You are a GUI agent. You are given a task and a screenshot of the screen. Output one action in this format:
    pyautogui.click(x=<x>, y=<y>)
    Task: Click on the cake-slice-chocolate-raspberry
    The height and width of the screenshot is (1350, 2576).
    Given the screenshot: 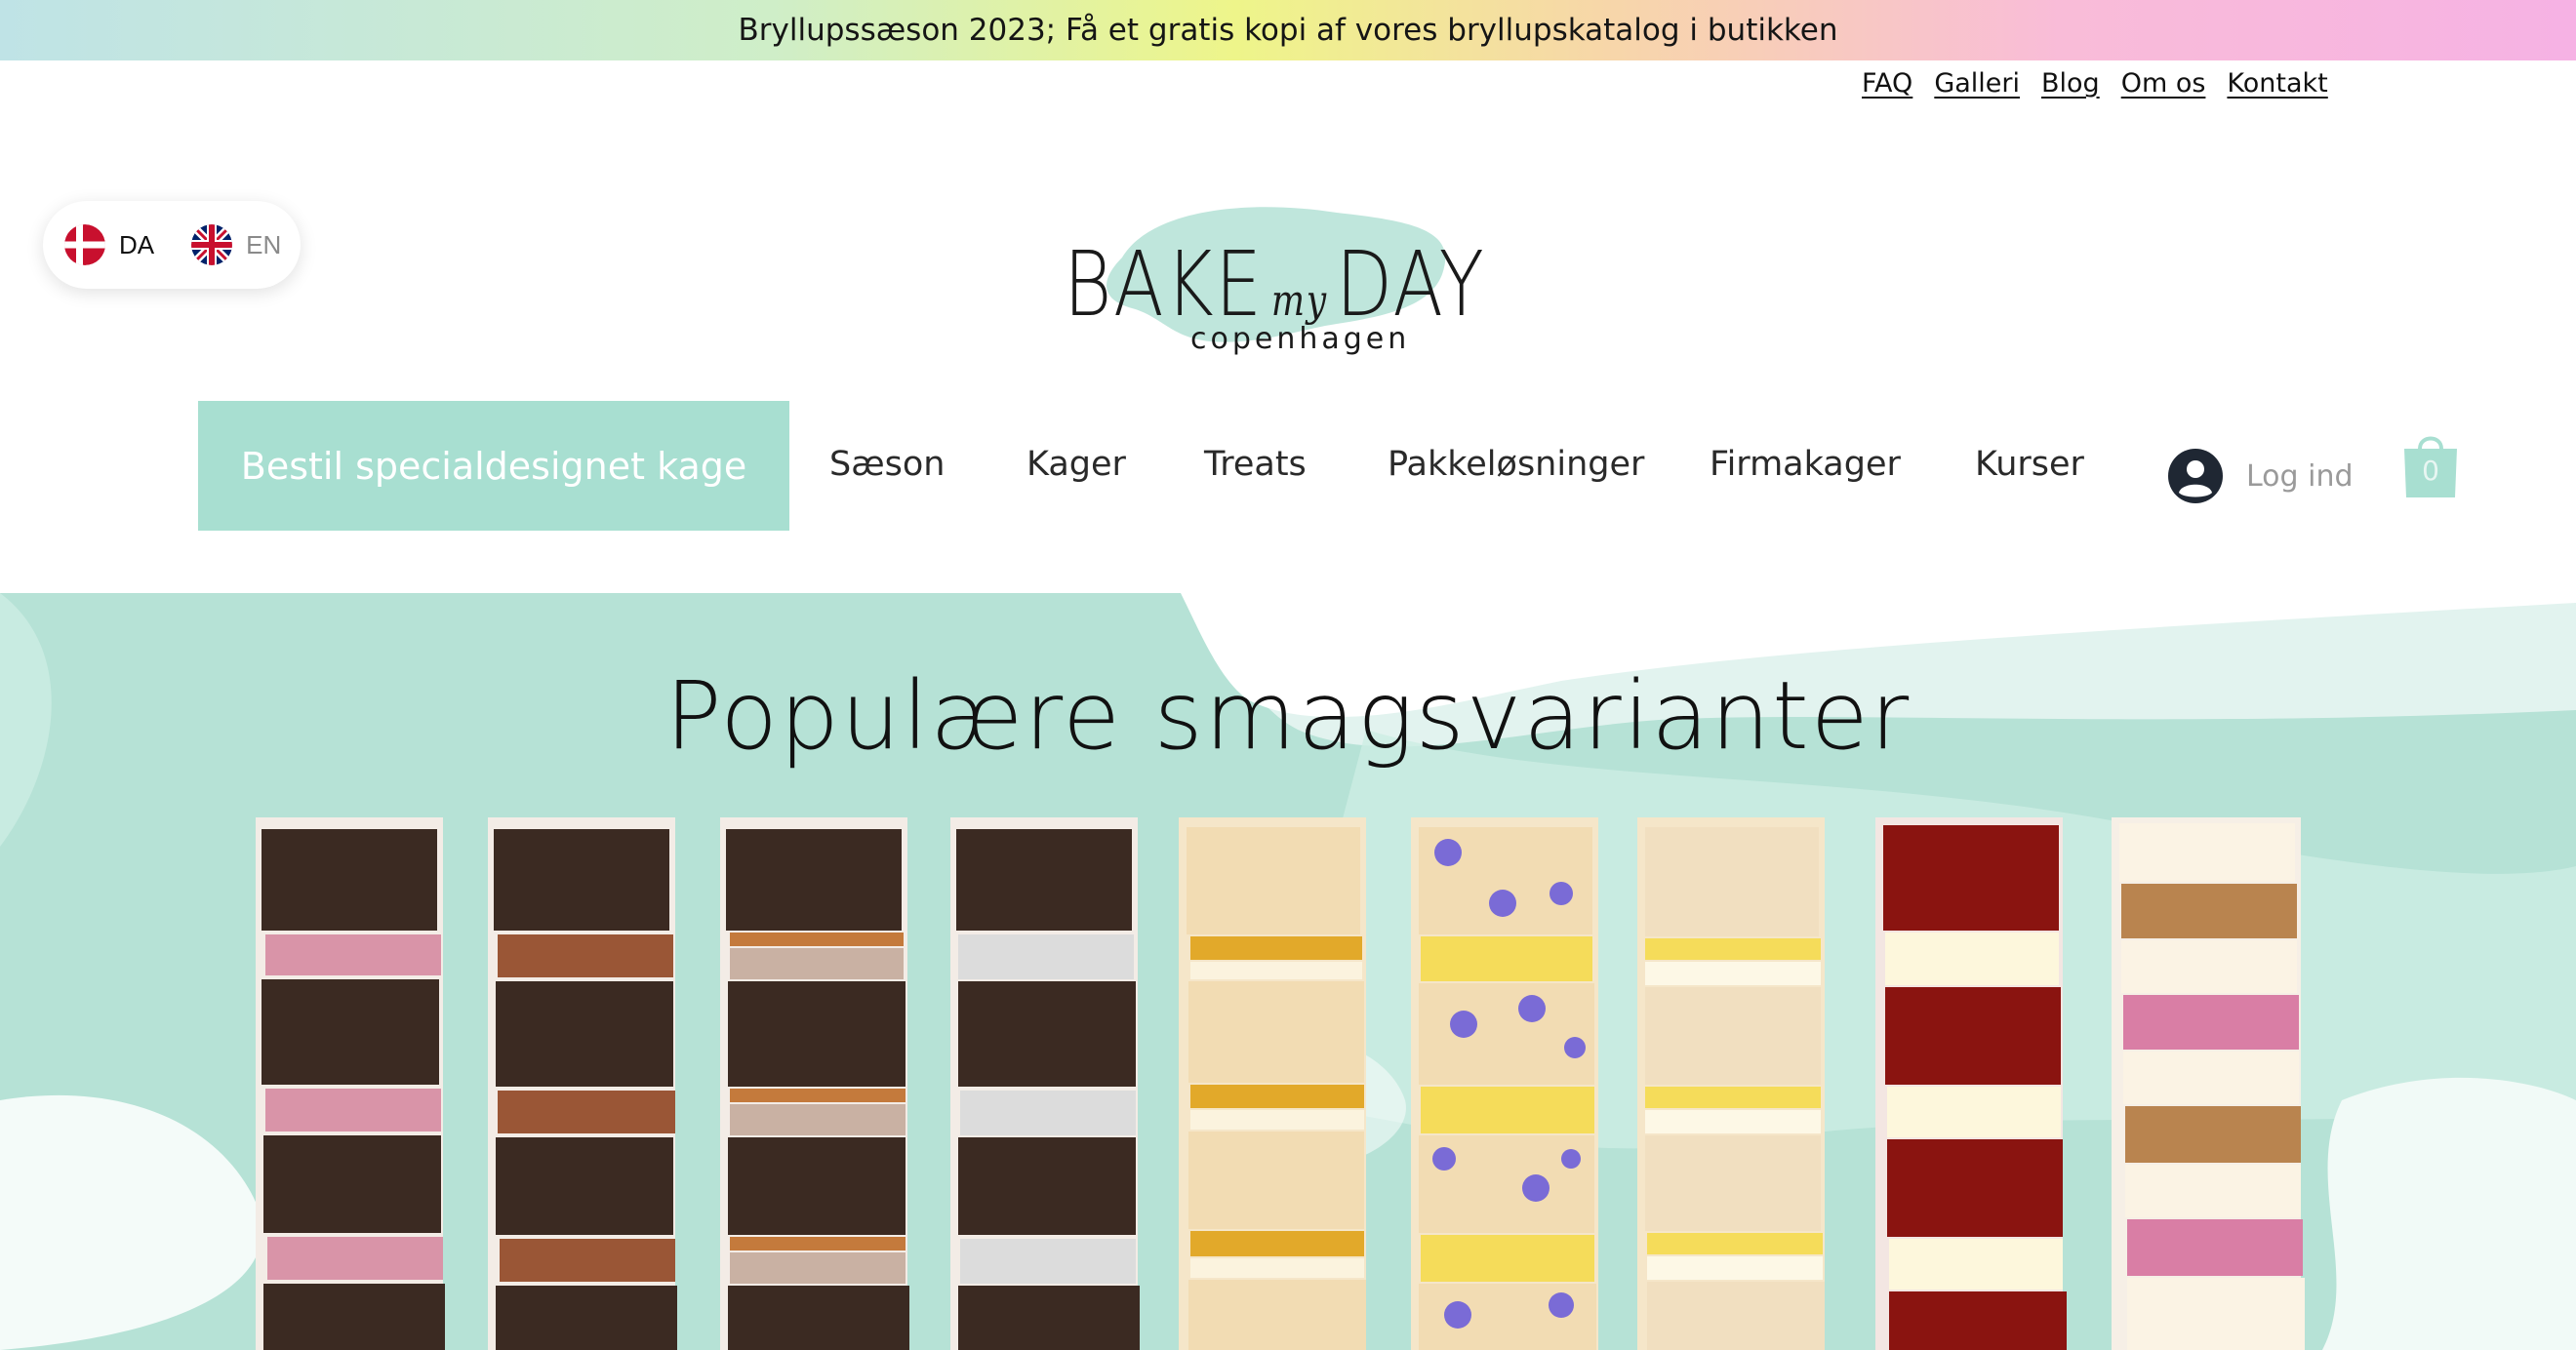 What is the action you would take?
    pyautogui.click(x=350, y=1083)
    